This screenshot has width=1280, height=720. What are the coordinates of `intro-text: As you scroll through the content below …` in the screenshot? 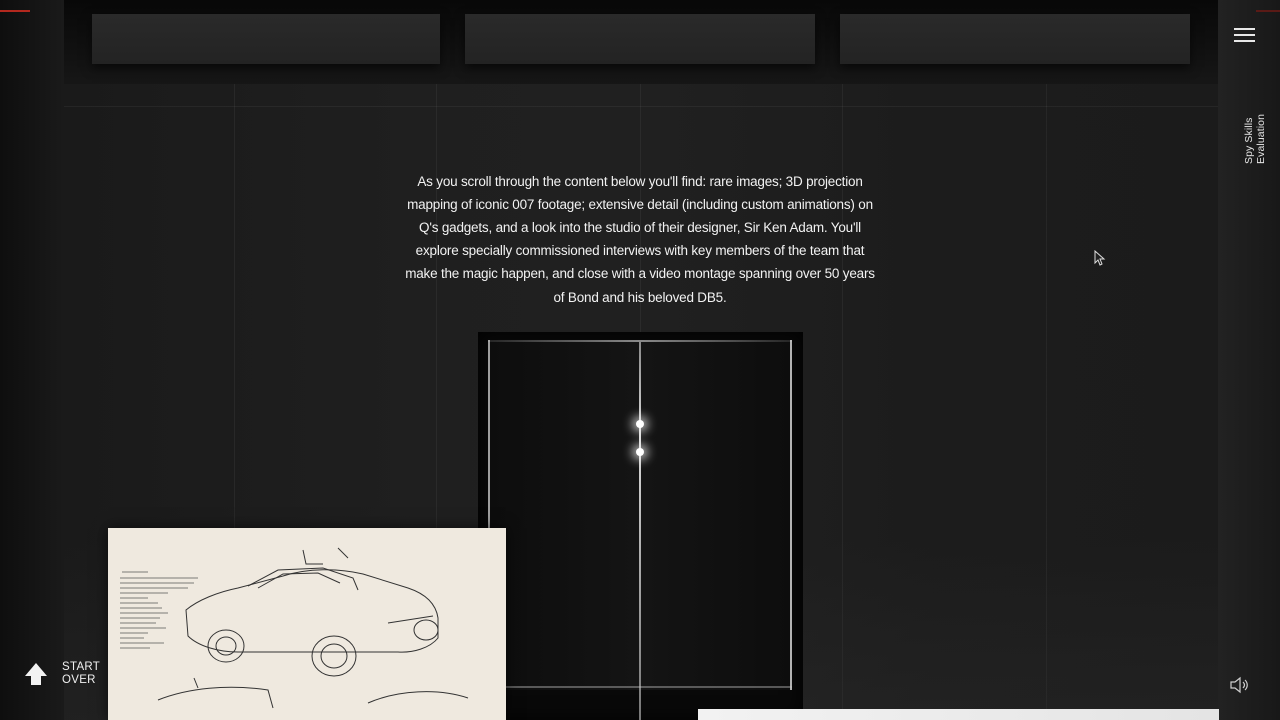 It's located at (640, 239).